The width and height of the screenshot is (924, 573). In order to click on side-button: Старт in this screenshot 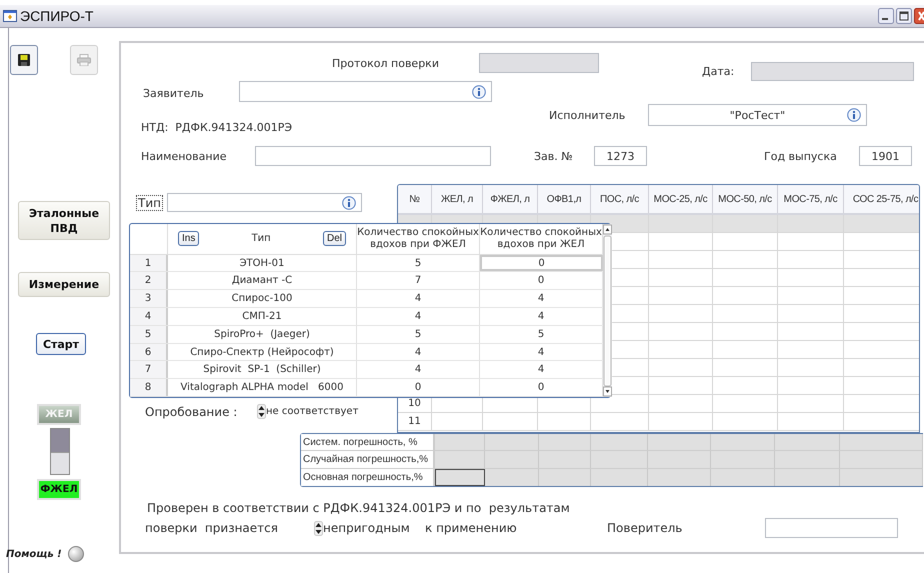, I will do `click(61, 344)`.